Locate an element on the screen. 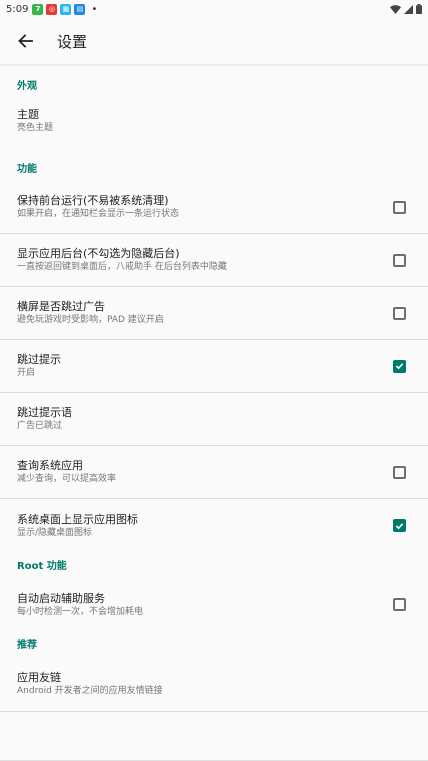  red-app-icon: ◎ is located at coordinates (52, 9).